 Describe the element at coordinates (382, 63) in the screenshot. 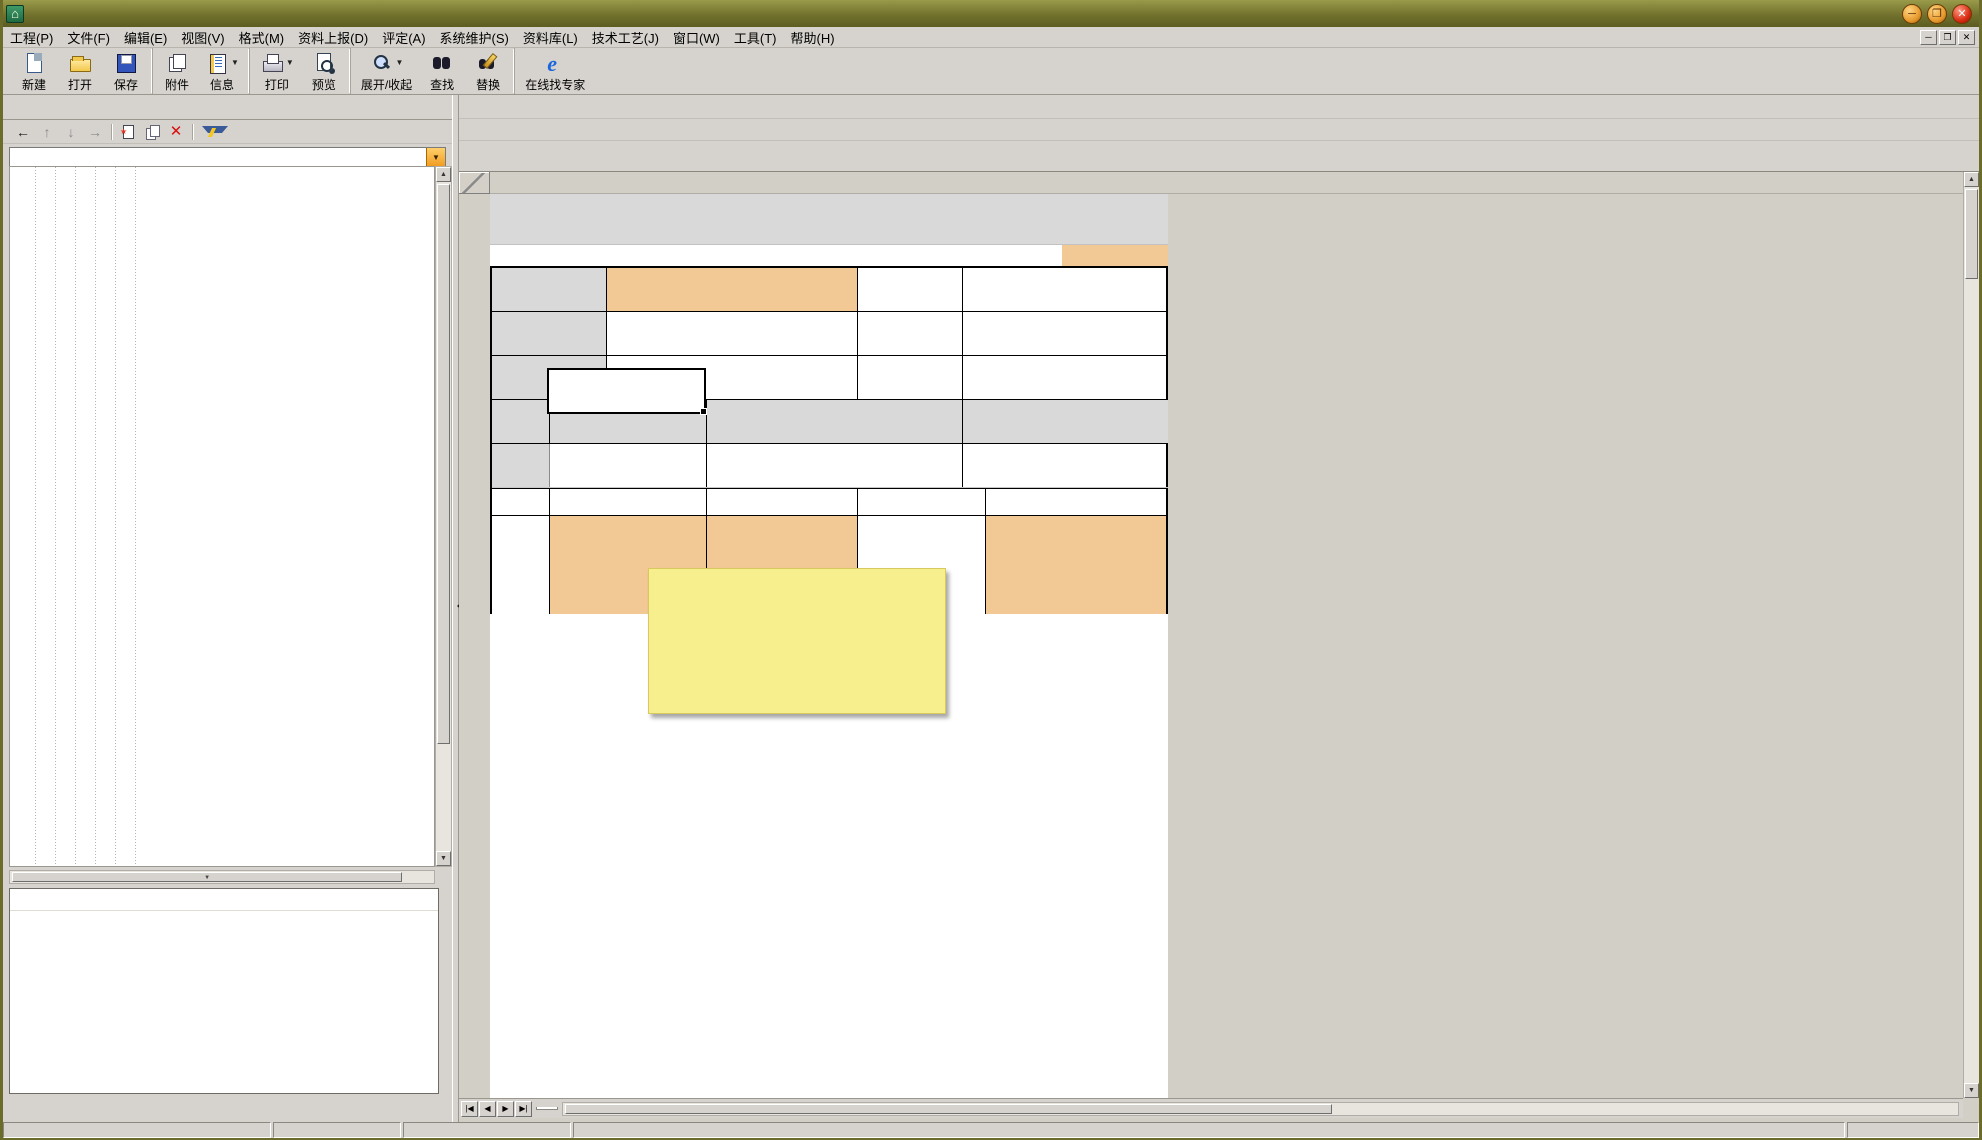

I see `toolbar-icon` at that location.